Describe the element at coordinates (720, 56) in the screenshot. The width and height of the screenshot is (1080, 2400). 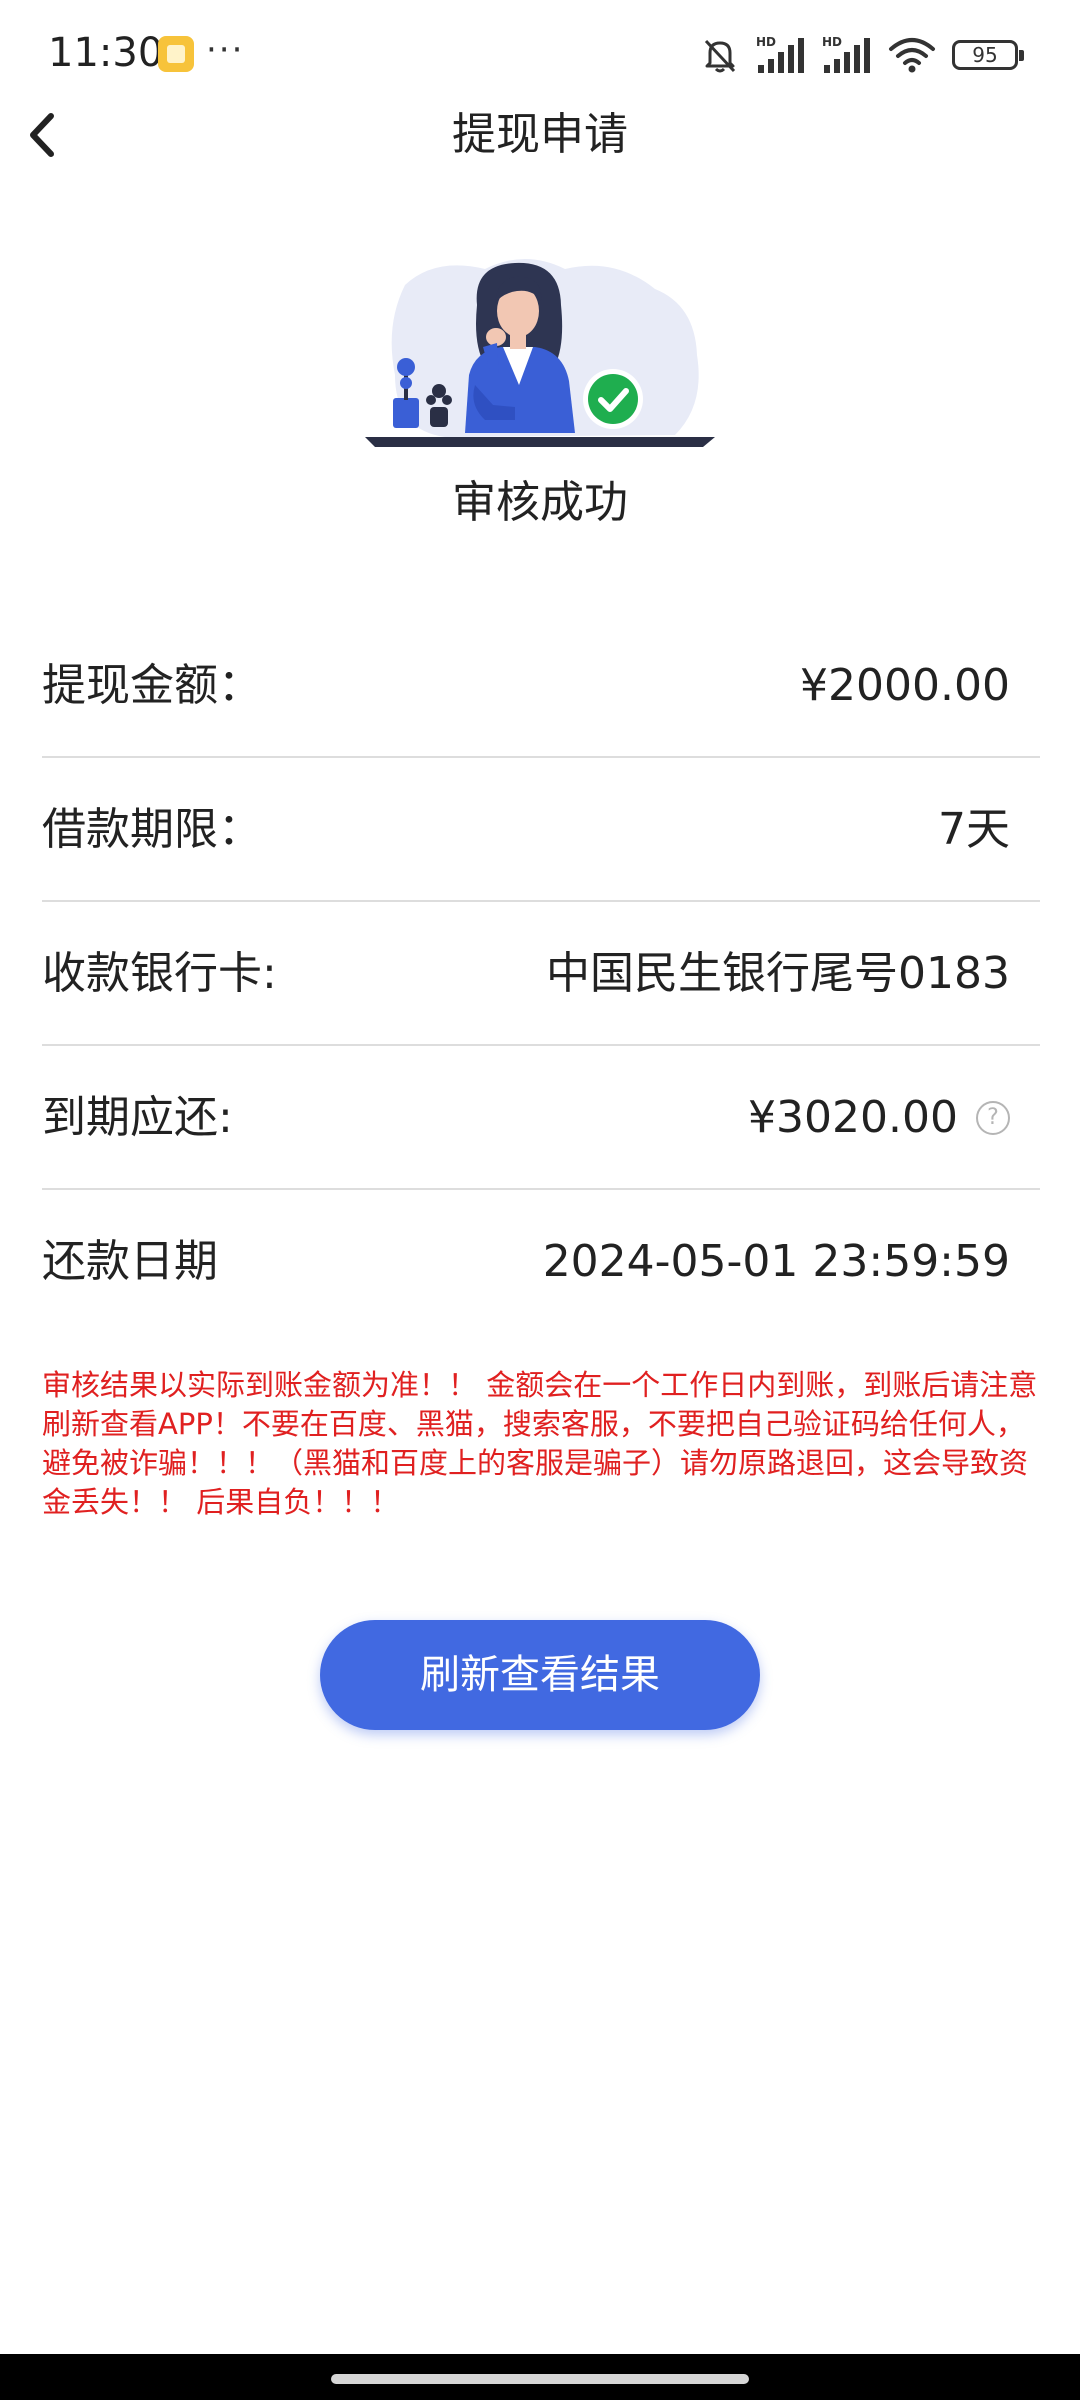
I see `mute-bell-icon` at that location.